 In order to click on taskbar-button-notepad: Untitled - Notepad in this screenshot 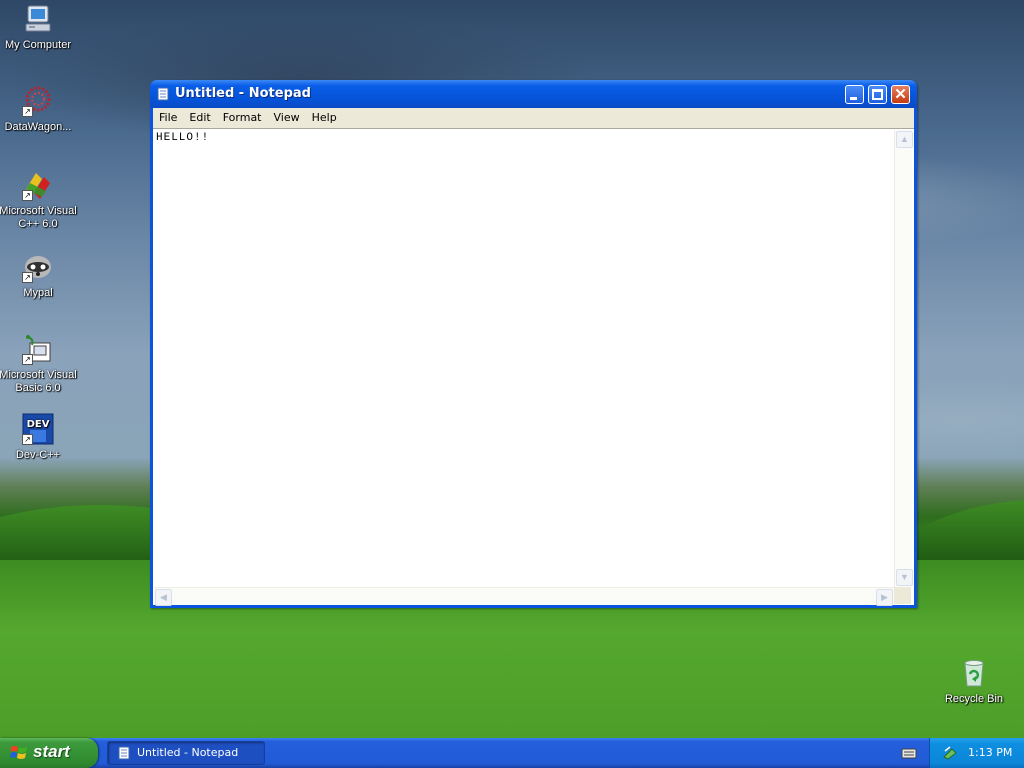, I will do `click(186, 753)`.